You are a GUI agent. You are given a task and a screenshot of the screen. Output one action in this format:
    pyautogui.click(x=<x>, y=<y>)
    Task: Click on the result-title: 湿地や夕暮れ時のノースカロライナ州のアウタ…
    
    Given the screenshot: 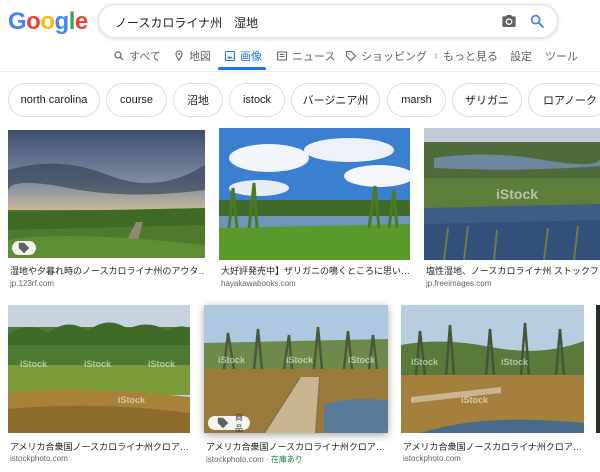 What is the action you would take?
    pyautogui.click(x=107, y=270)
    